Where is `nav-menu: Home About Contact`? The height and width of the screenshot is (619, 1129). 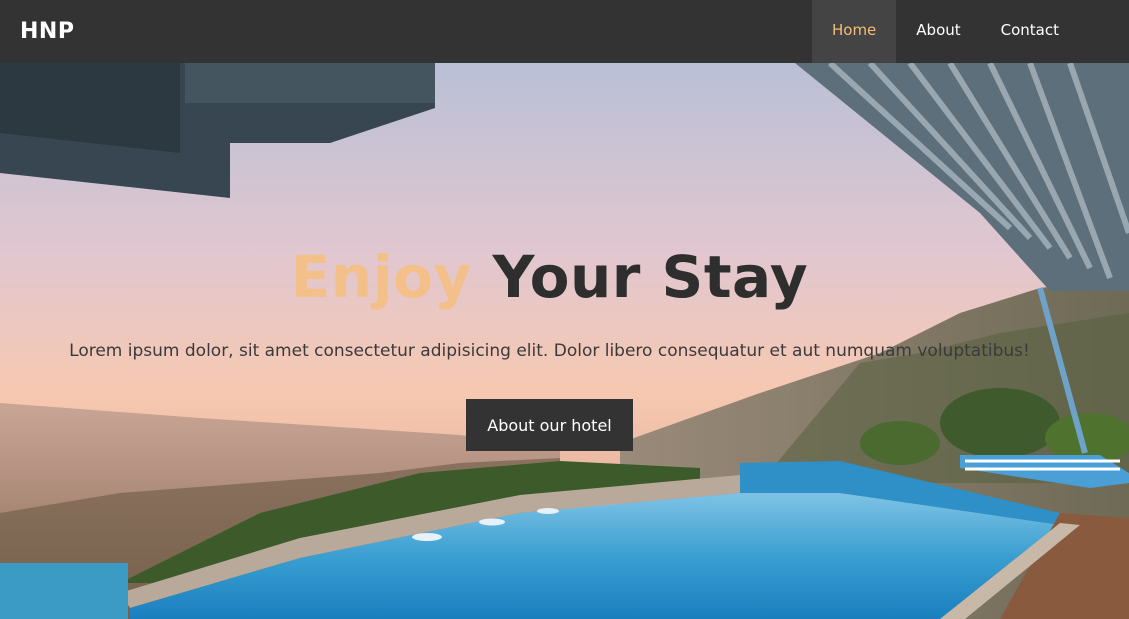
nav-menu: Home About Contact is located at coordinates (945, 31).